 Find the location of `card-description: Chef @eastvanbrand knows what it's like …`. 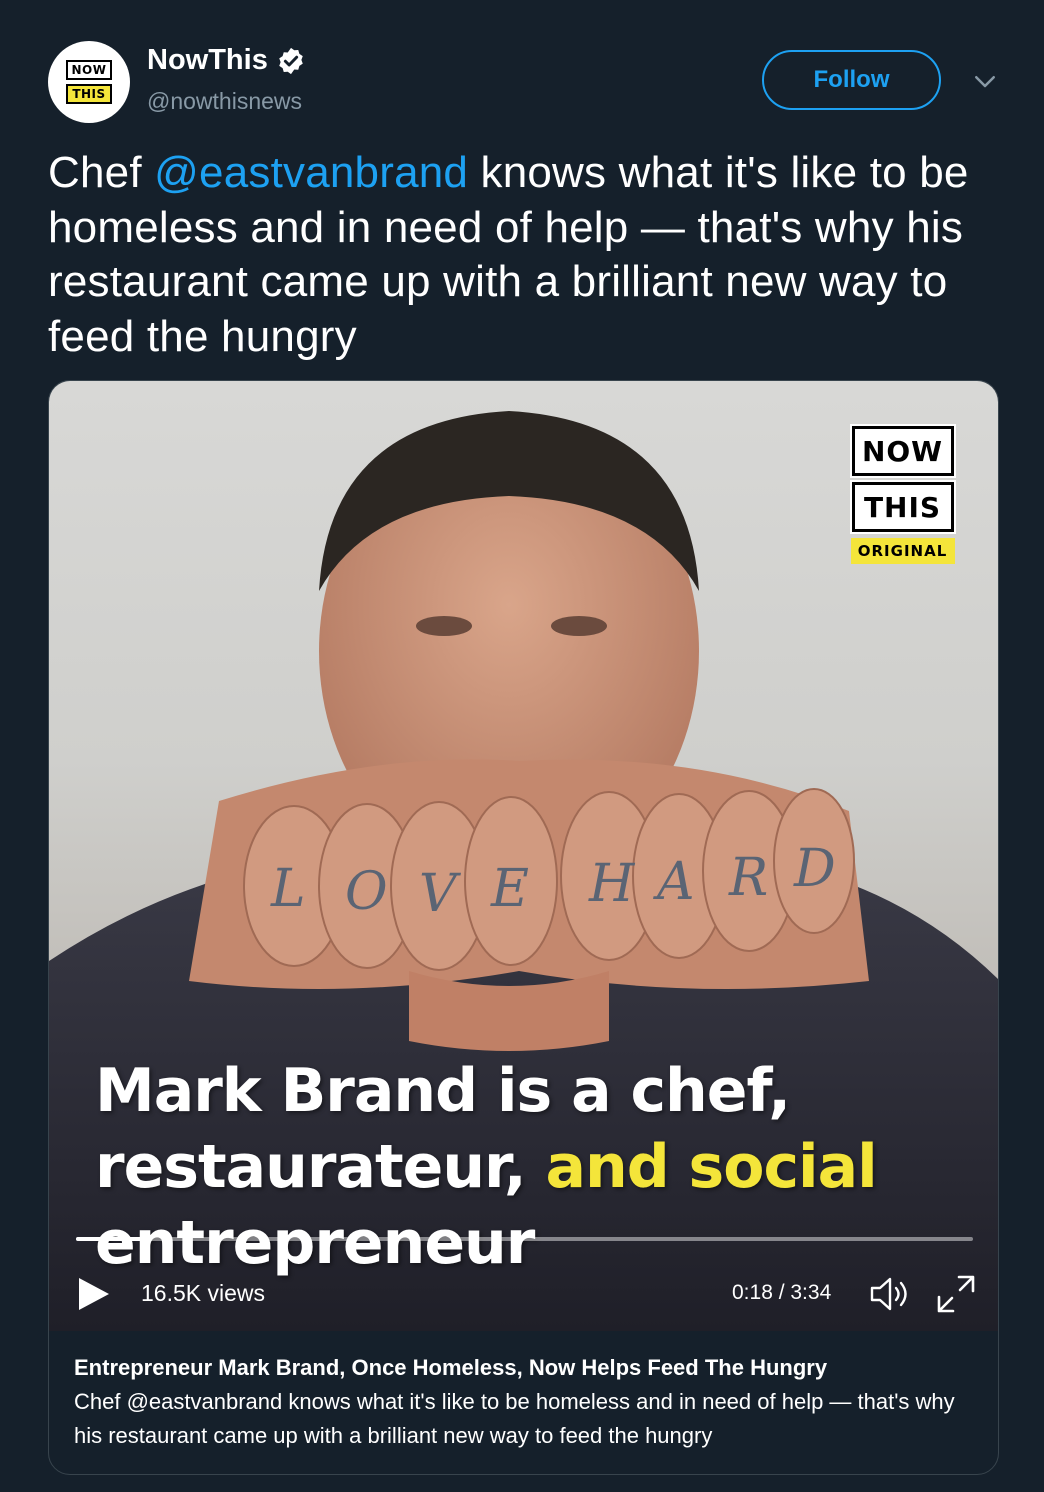

card-description: Chef @eastvanbrand knows what it's like … is located at coordinates (514, 1418).